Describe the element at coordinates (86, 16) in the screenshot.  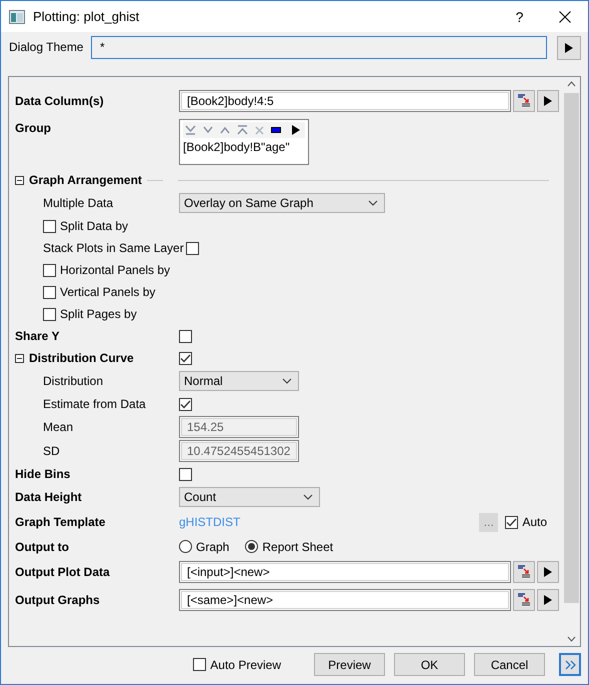
I see `window-title: Plotting: plot_ghist` at that location.